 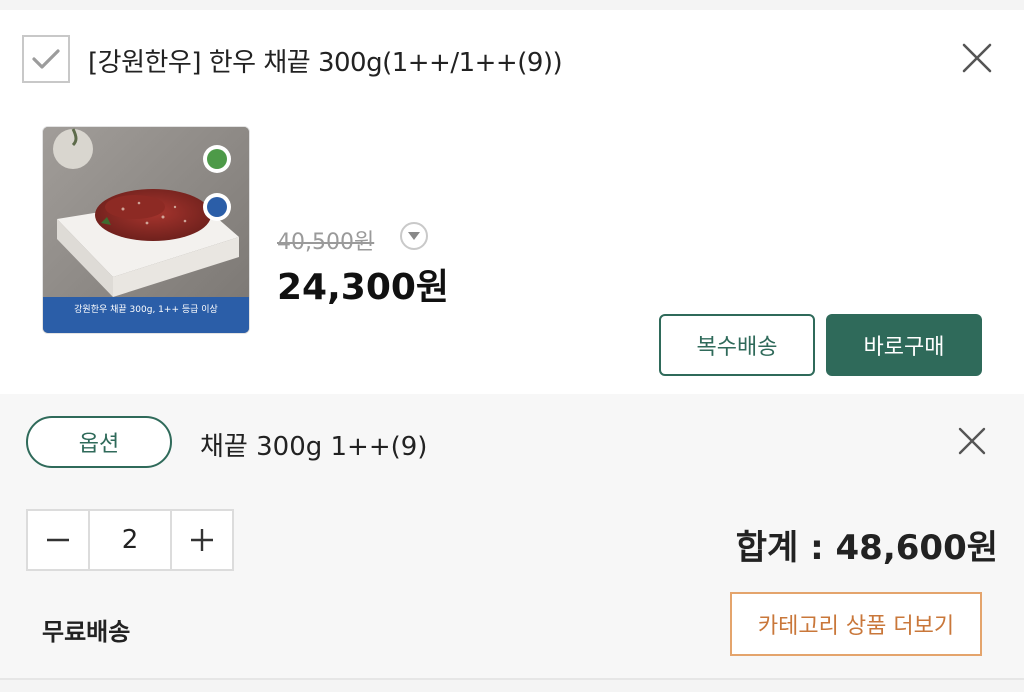 I want to click on remove-product-button, so click(x=977, y=58).